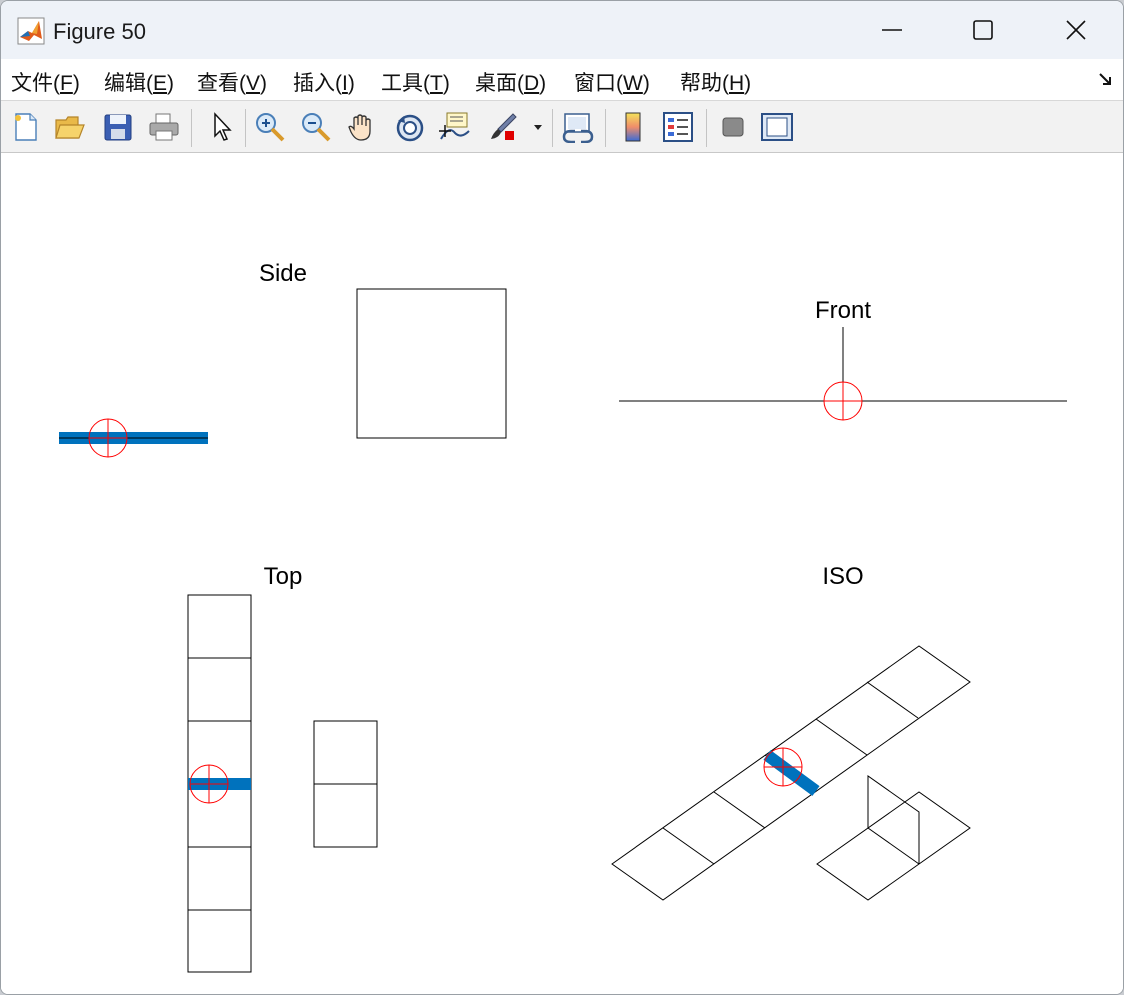 The width and height of the screenshot is (1124, 995). Describe the element at coordinates (715, 82) in the screenshot. I see `menu-help: 帮助(H)` at that location.